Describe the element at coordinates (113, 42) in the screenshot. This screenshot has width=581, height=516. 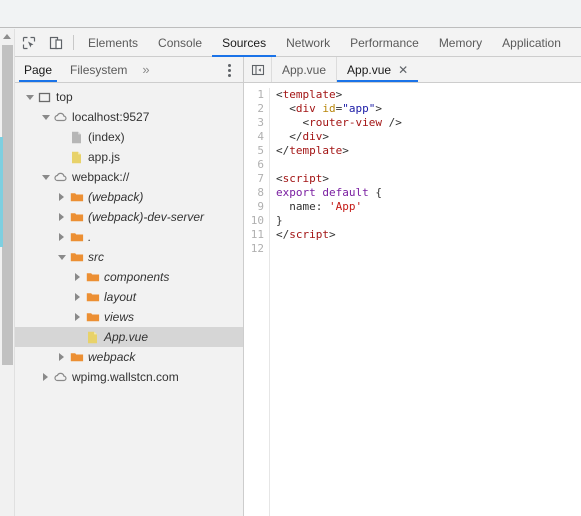
I see `tab-elements: Elements` at that location.